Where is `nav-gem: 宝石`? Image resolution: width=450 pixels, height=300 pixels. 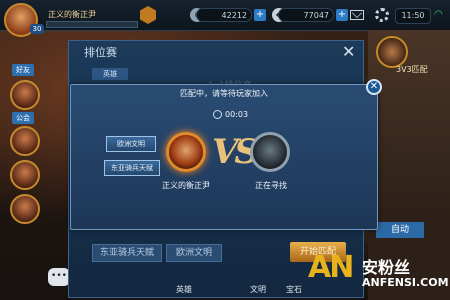 nav-gem: 宝石 is located at coordinates (294, 289).